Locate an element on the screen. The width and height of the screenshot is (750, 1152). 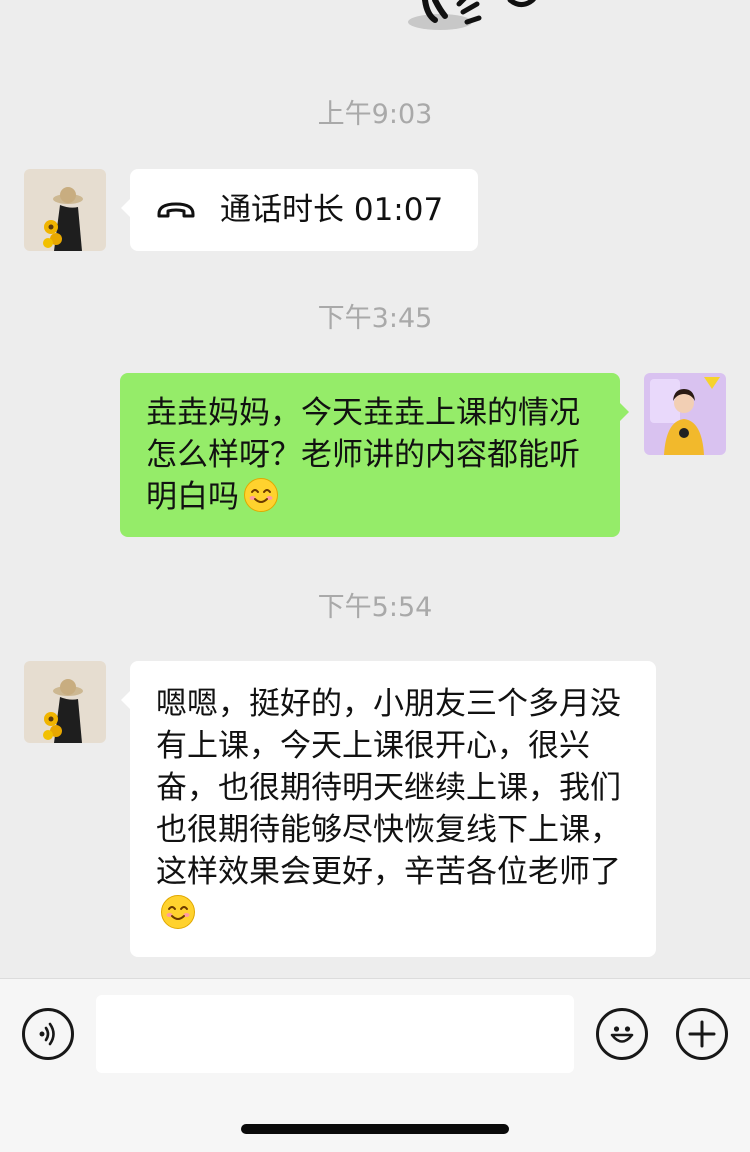
voice-button is located at coordinates (48, 1034).